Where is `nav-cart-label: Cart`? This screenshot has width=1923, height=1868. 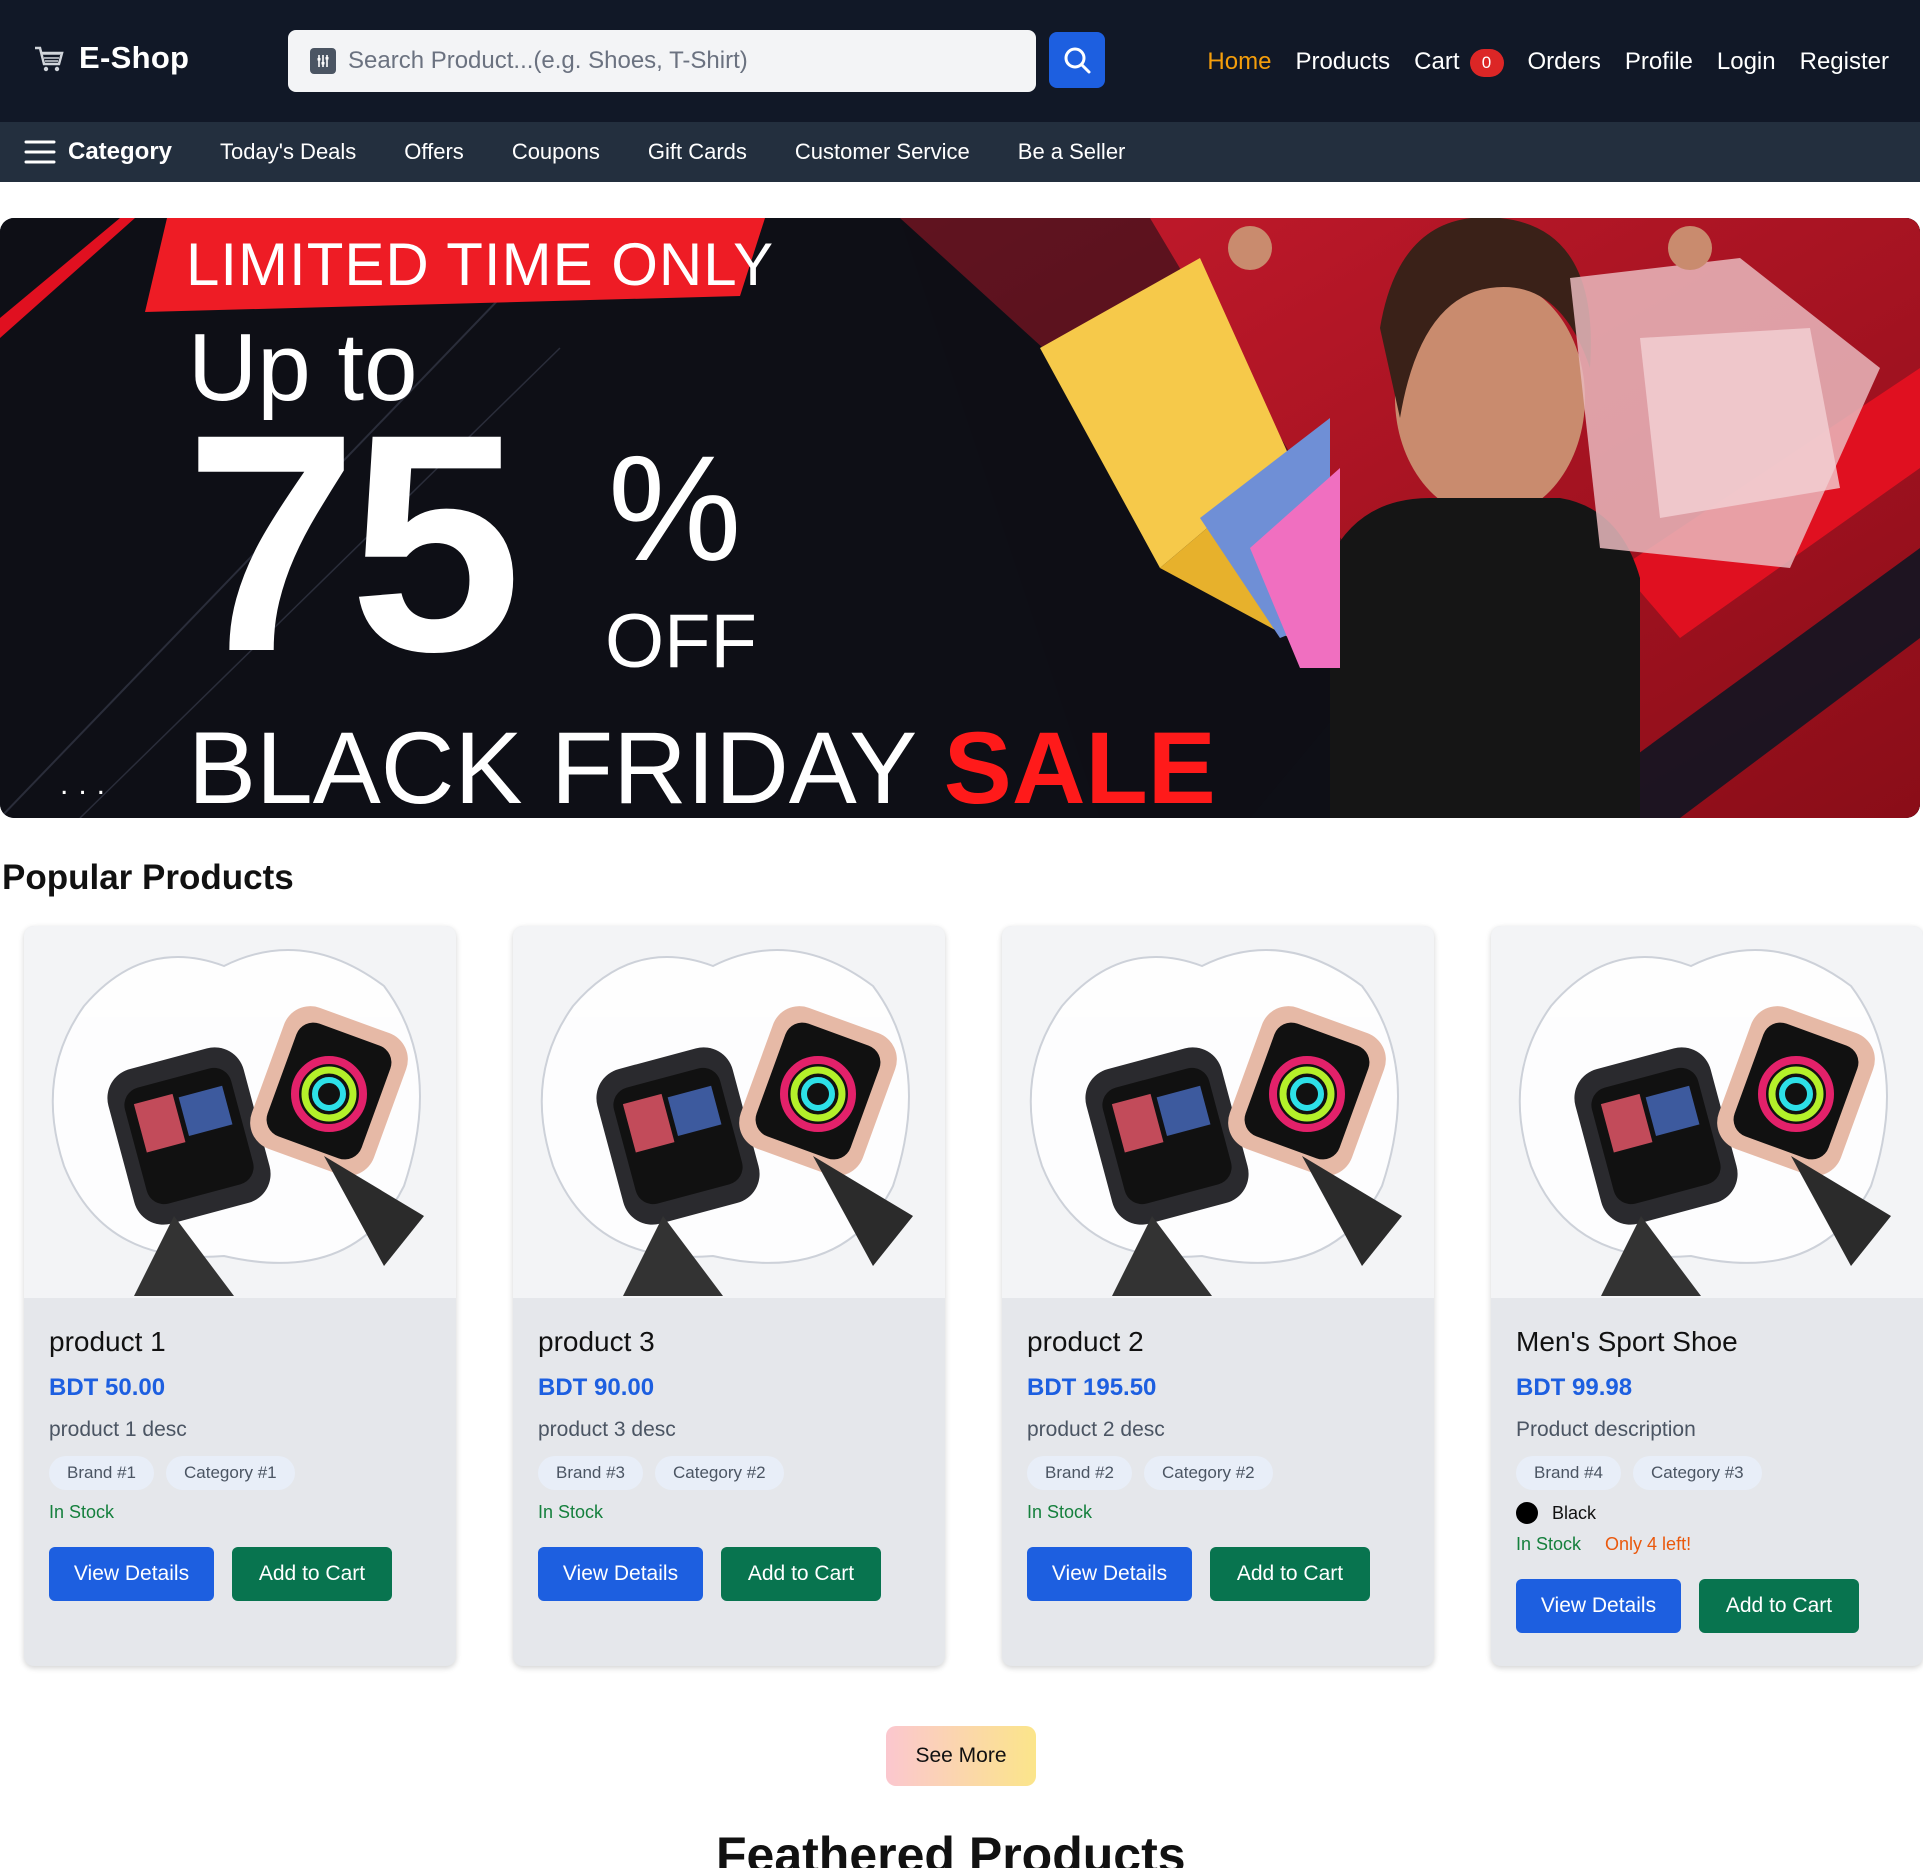 nav-cart-label: Cart is located at coordinates (1437, 61).